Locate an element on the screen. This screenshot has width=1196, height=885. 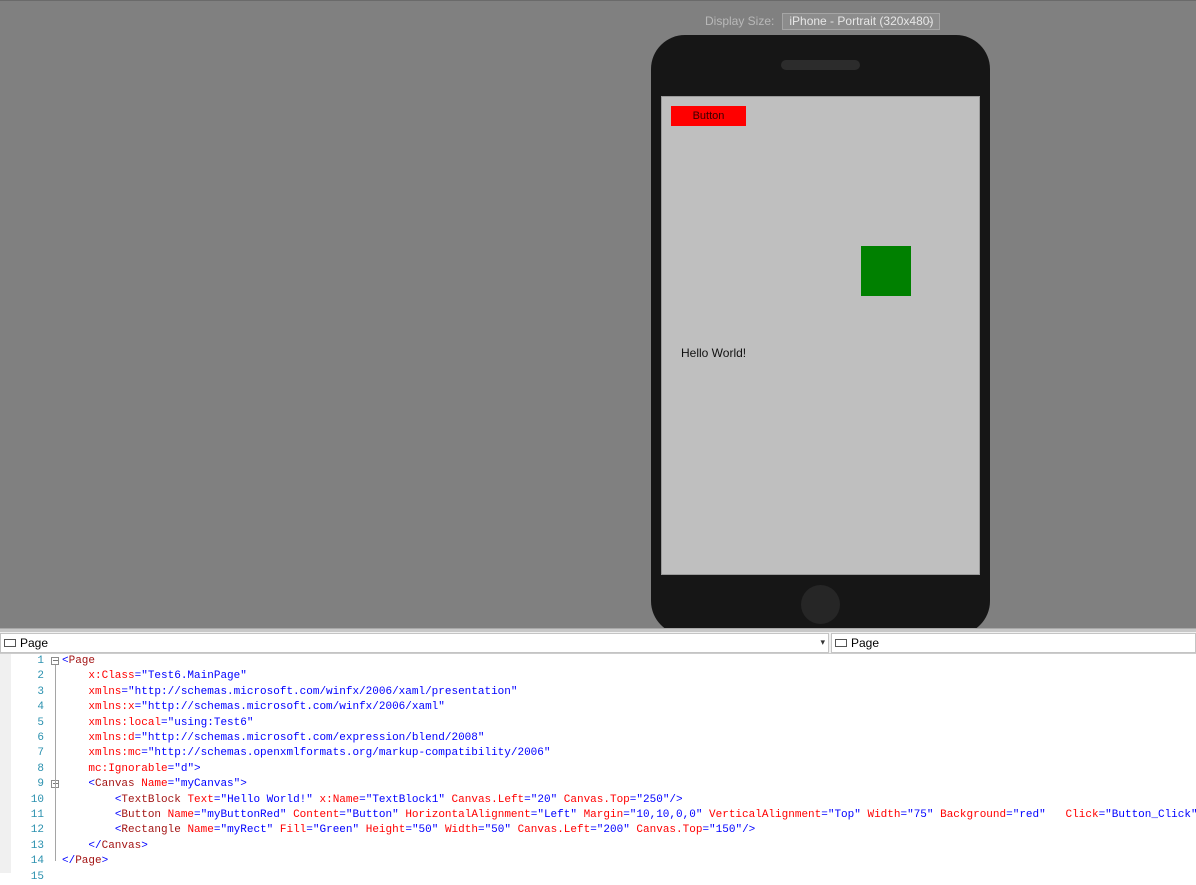
code-line: 13 </Canvas> is located at coordinates (598, 846).